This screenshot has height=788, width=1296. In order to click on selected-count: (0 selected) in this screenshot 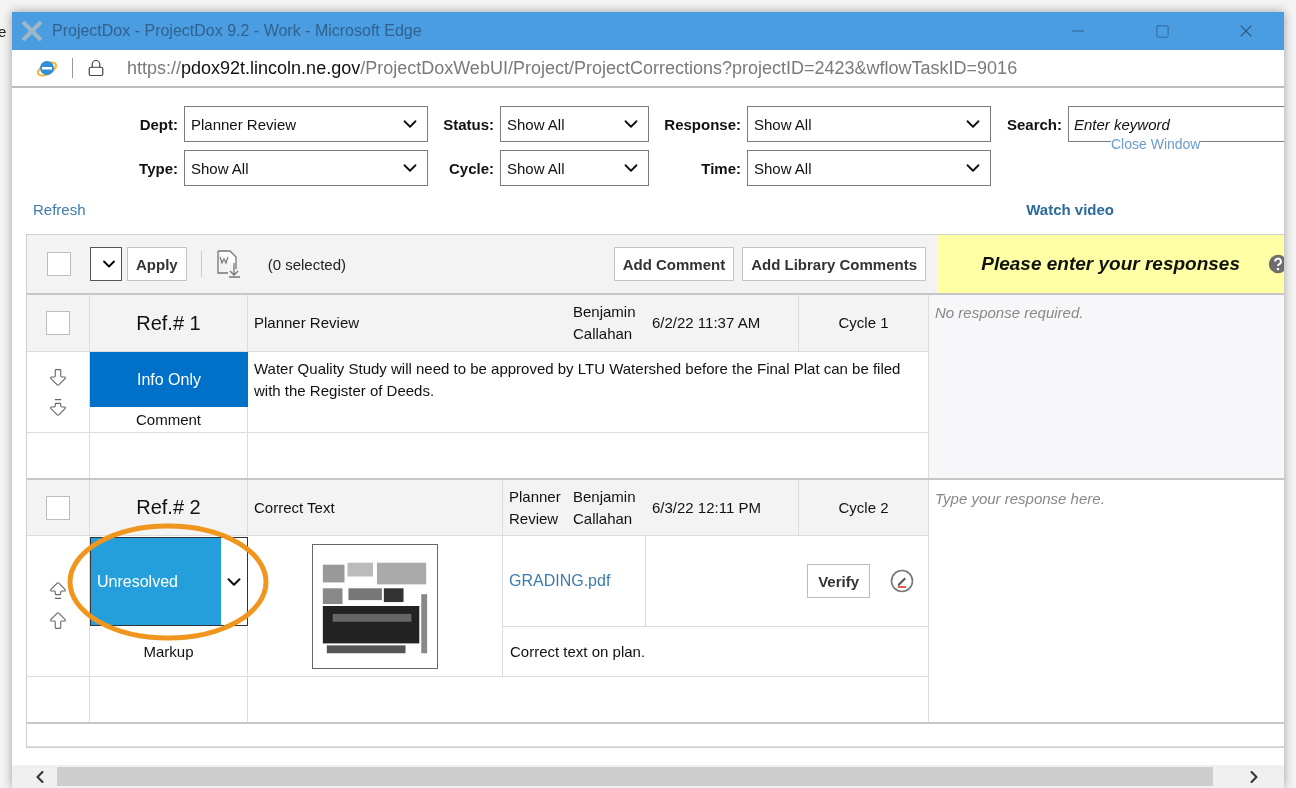, I will do `click(307, 264)`.